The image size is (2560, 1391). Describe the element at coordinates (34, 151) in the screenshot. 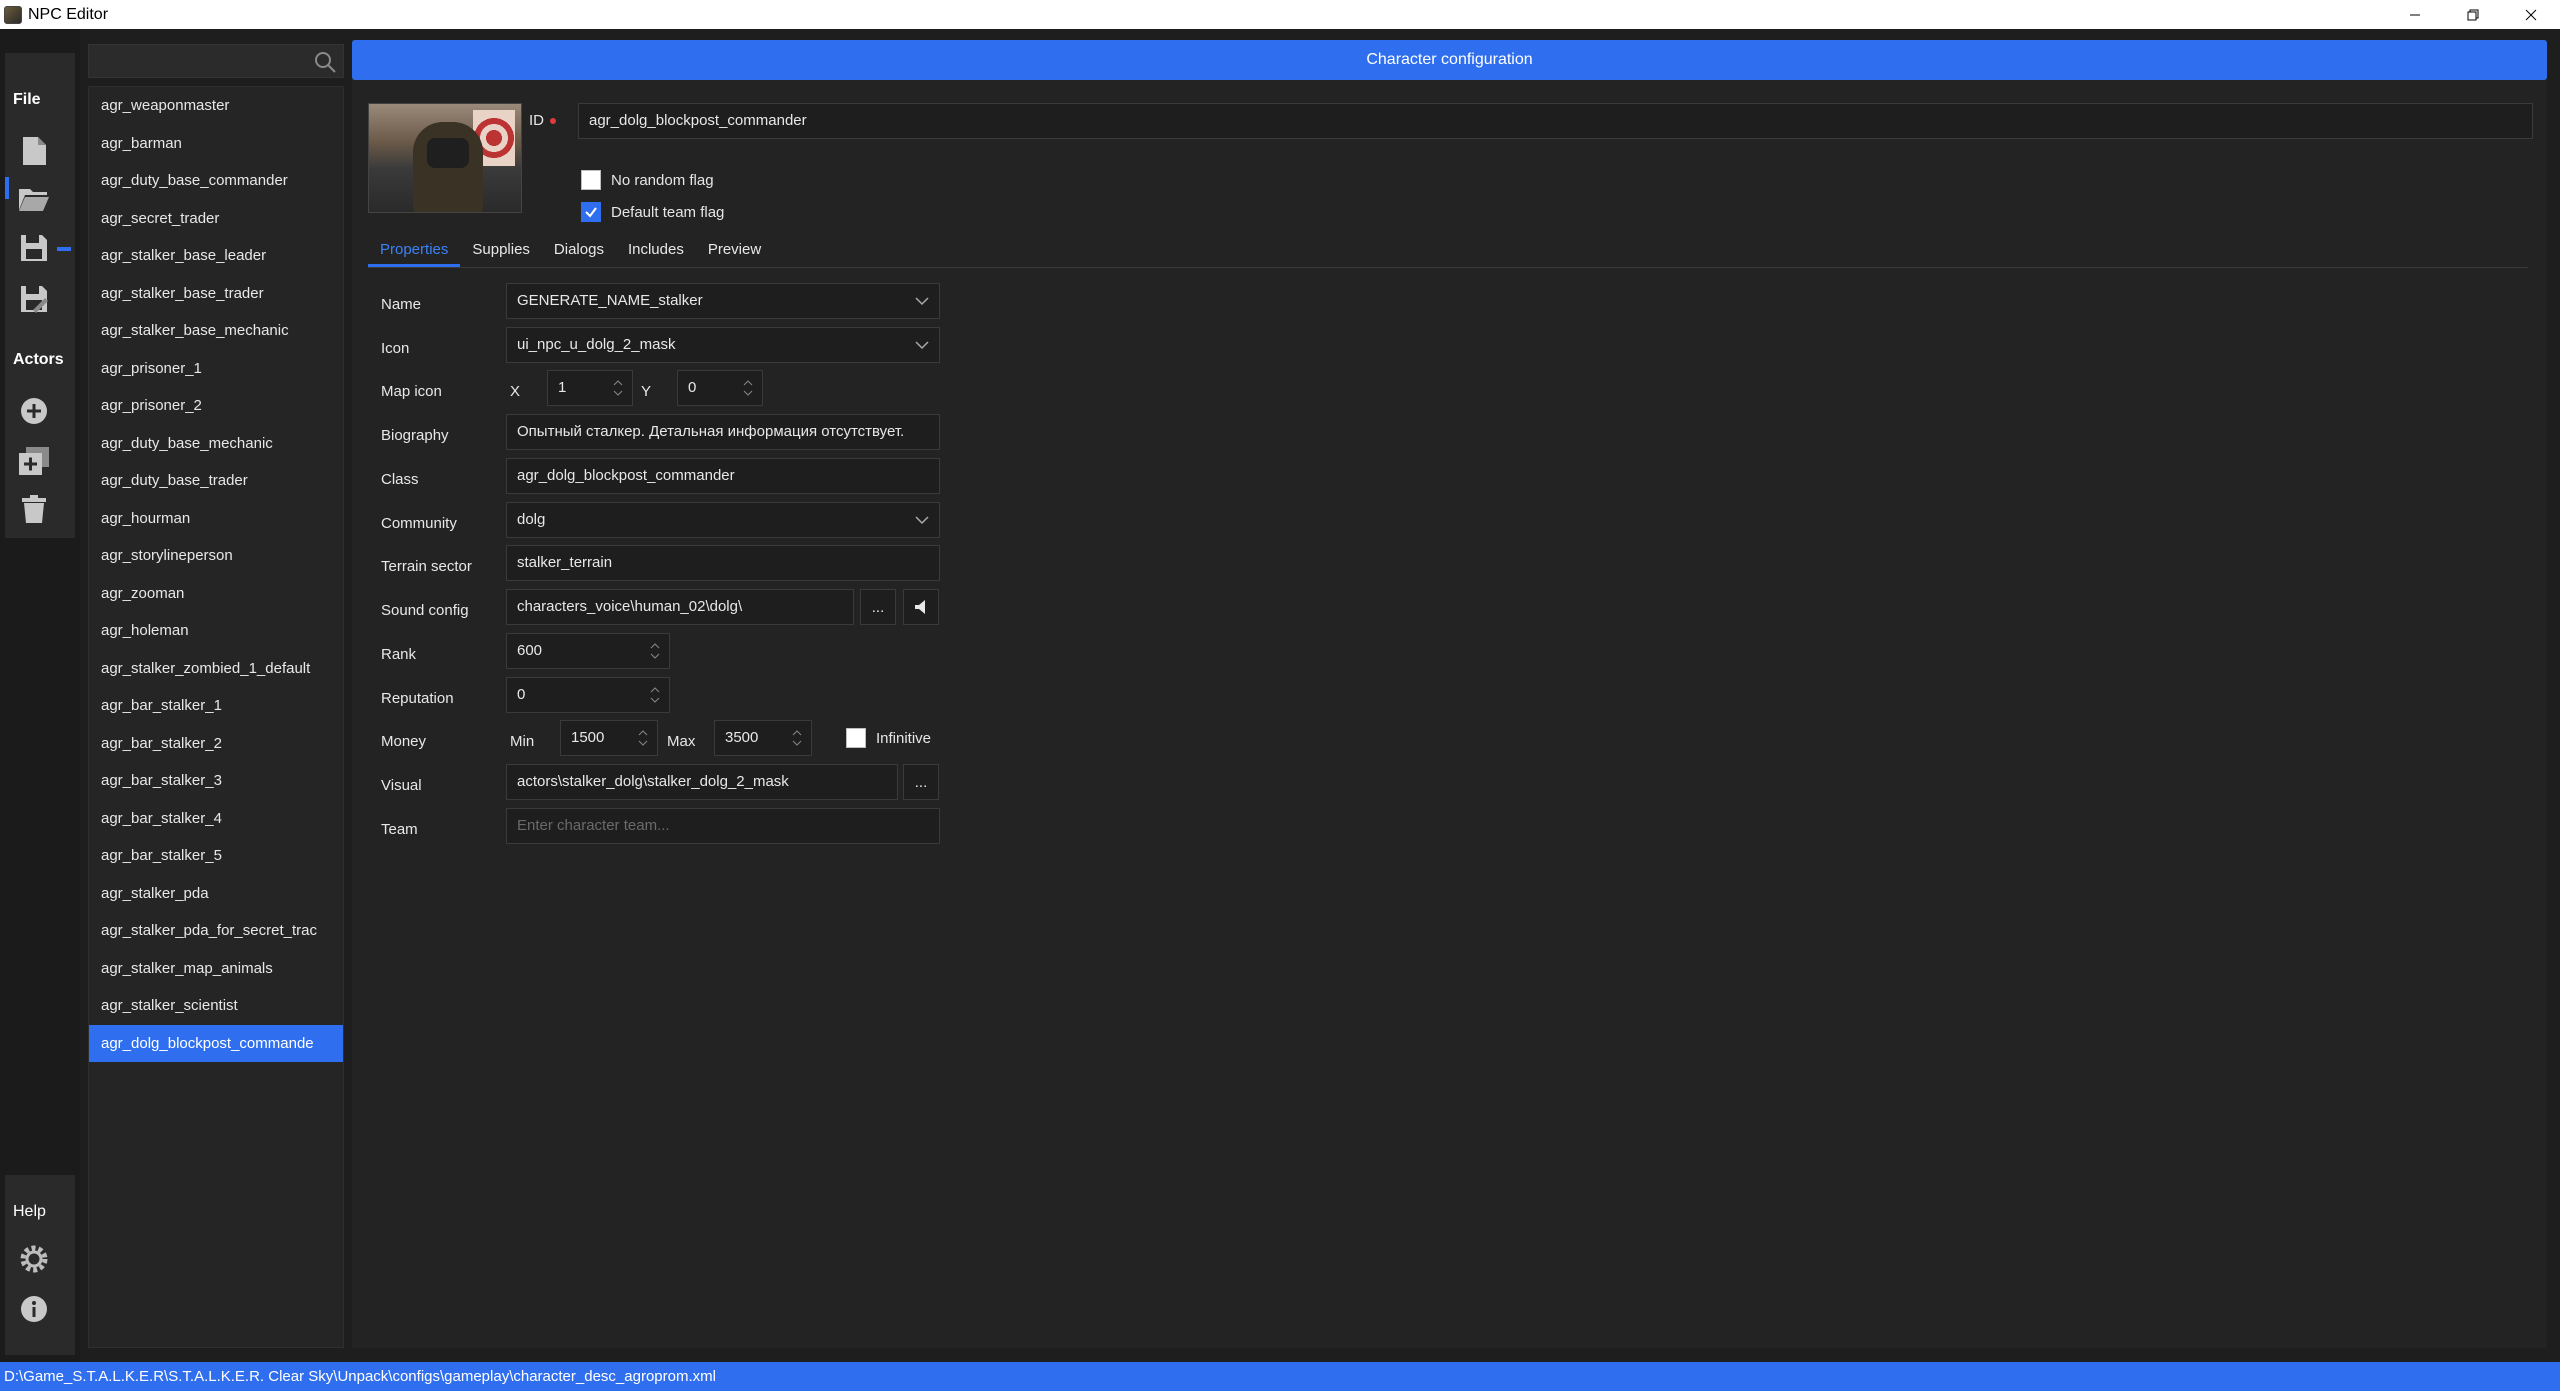

I see `new-file-icon` at that location.